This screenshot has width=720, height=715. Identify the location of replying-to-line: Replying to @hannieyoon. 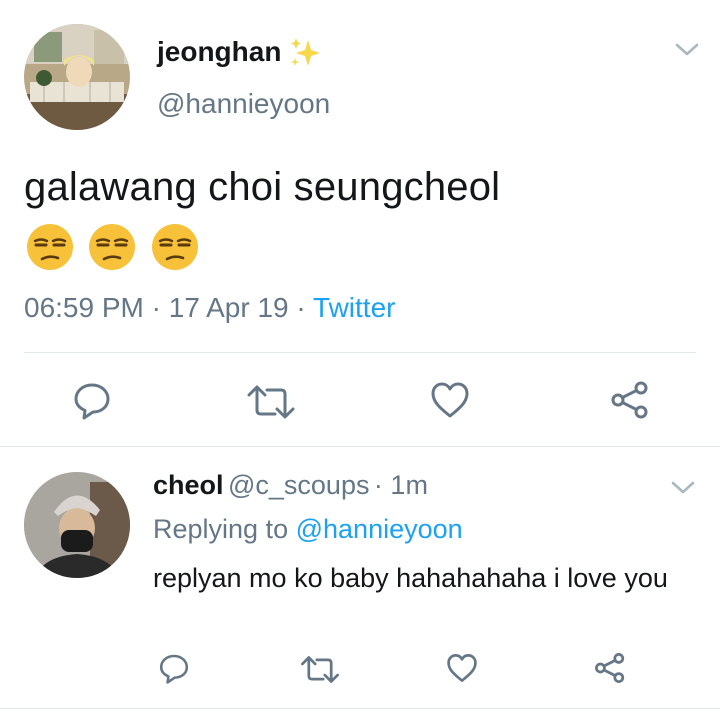
(308, 529).